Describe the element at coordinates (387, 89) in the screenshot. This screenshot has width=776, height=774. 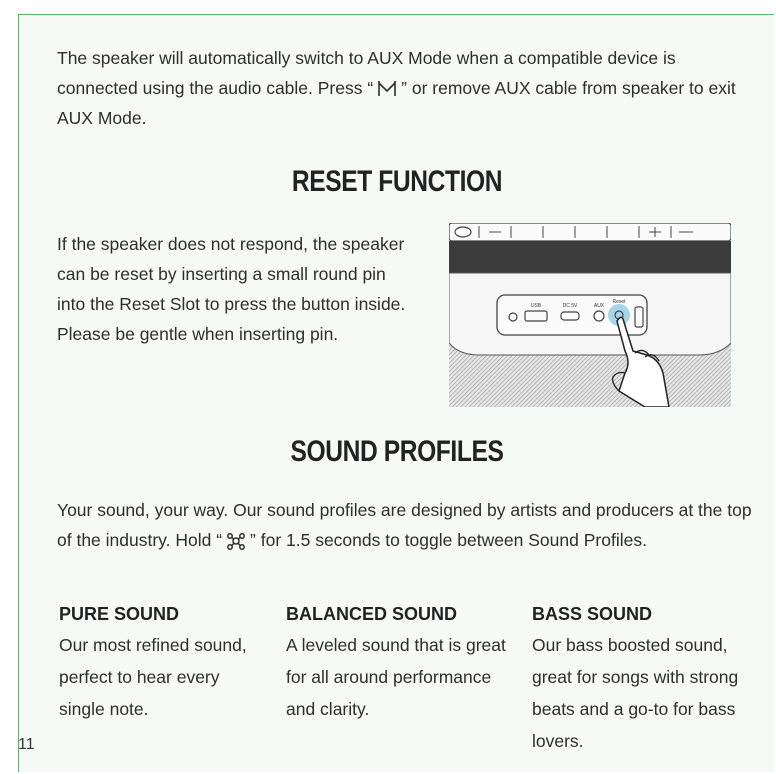
I see `mode-m-icon` at that location.